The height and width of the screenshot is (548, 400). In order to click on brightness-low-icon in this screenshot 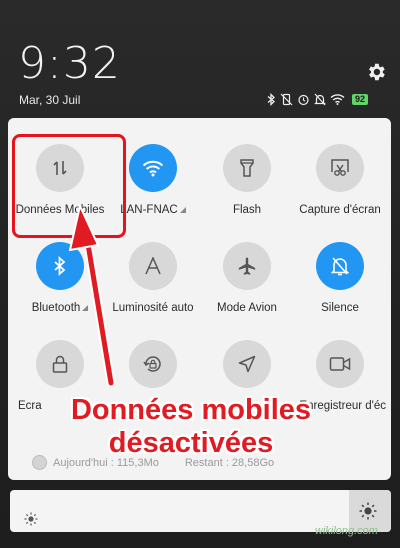, I will do `click(31, 519)`.